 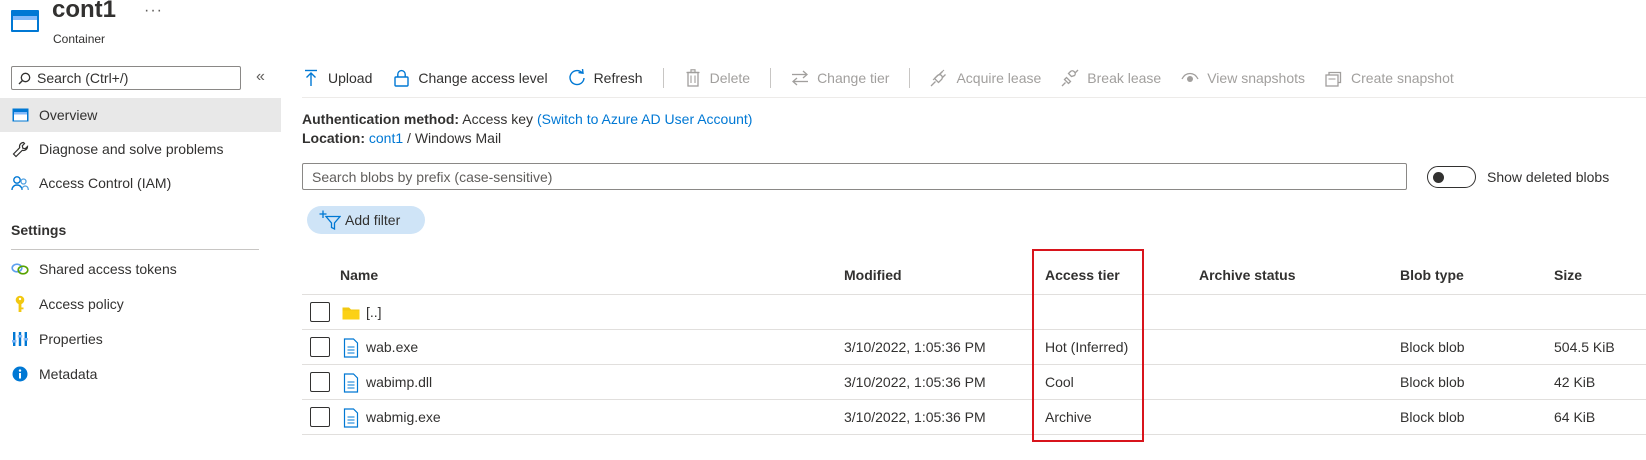 I want to click on add-filter-button: Add filter, so click(x=366, y=220).